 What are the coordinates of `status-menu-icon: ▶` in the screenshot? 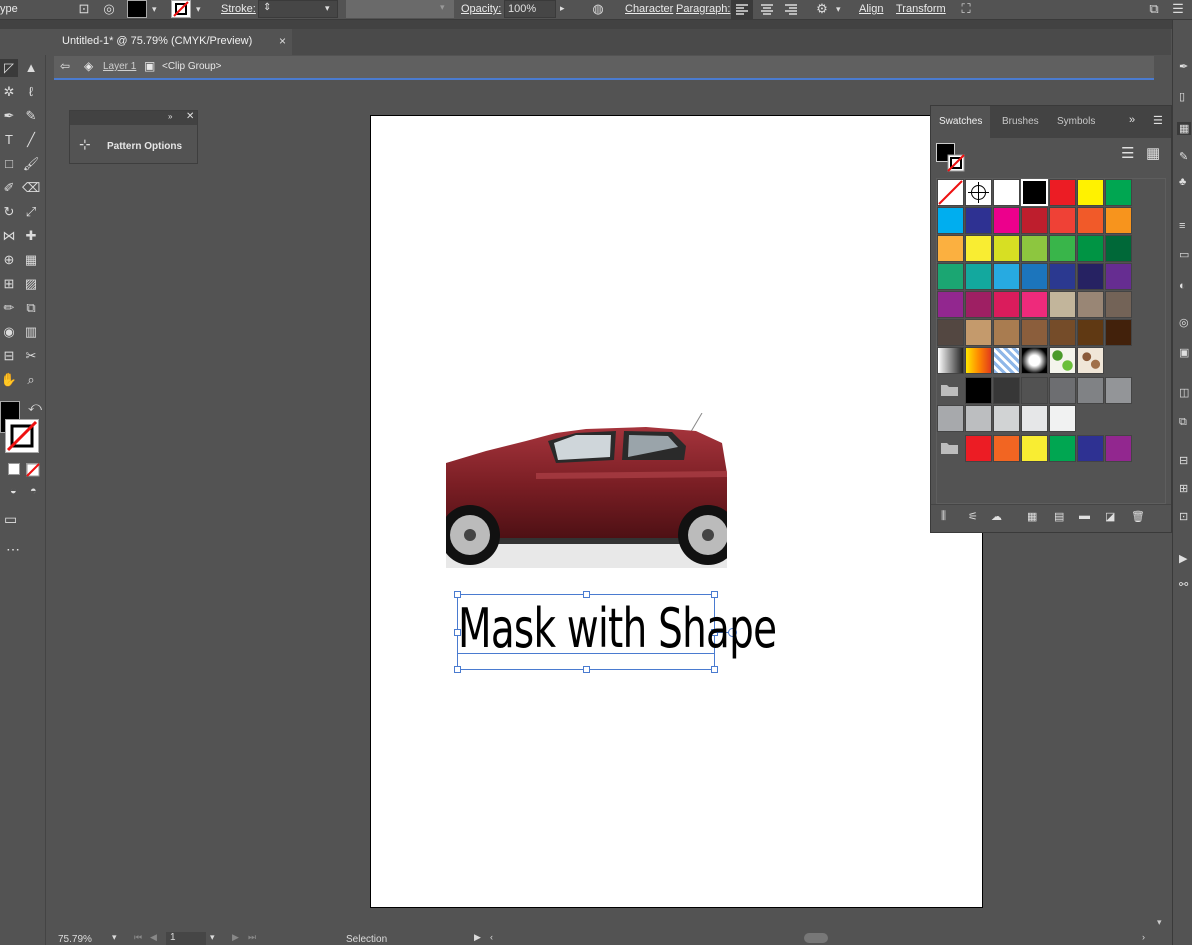 It's located at (477, 937).